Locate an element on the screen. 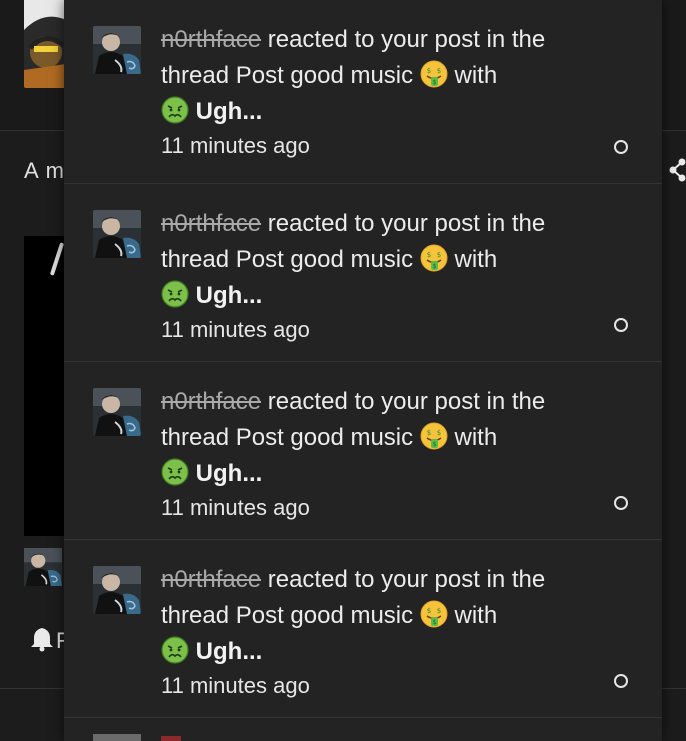 Image resolution: width=686 pixels, height=741 pixels. share-icon is located at coordinates (677, 170).